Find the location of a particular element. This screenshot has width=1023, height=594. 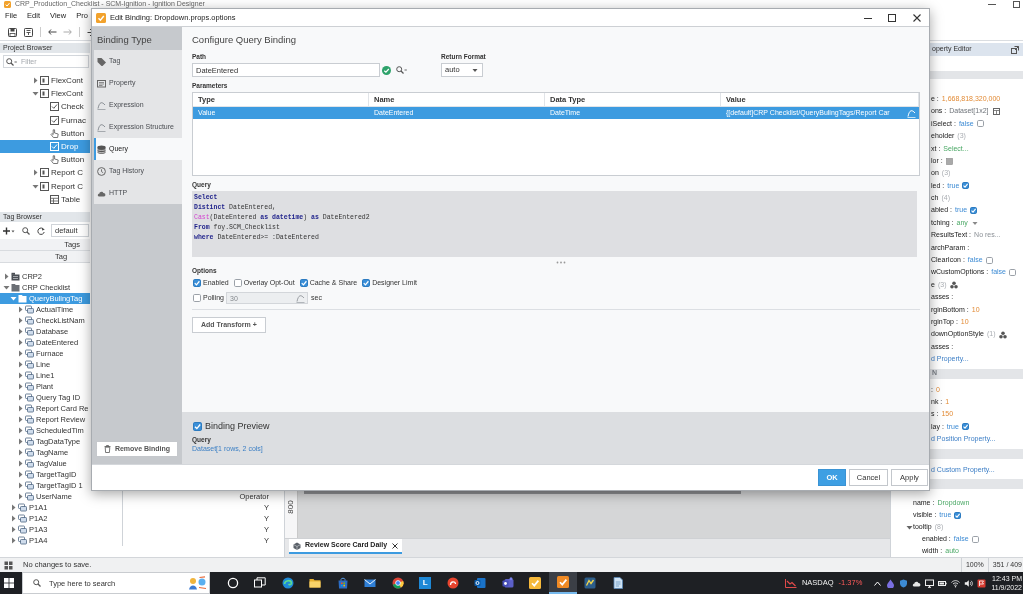

battery-icon is located at coordinates (943, 583).